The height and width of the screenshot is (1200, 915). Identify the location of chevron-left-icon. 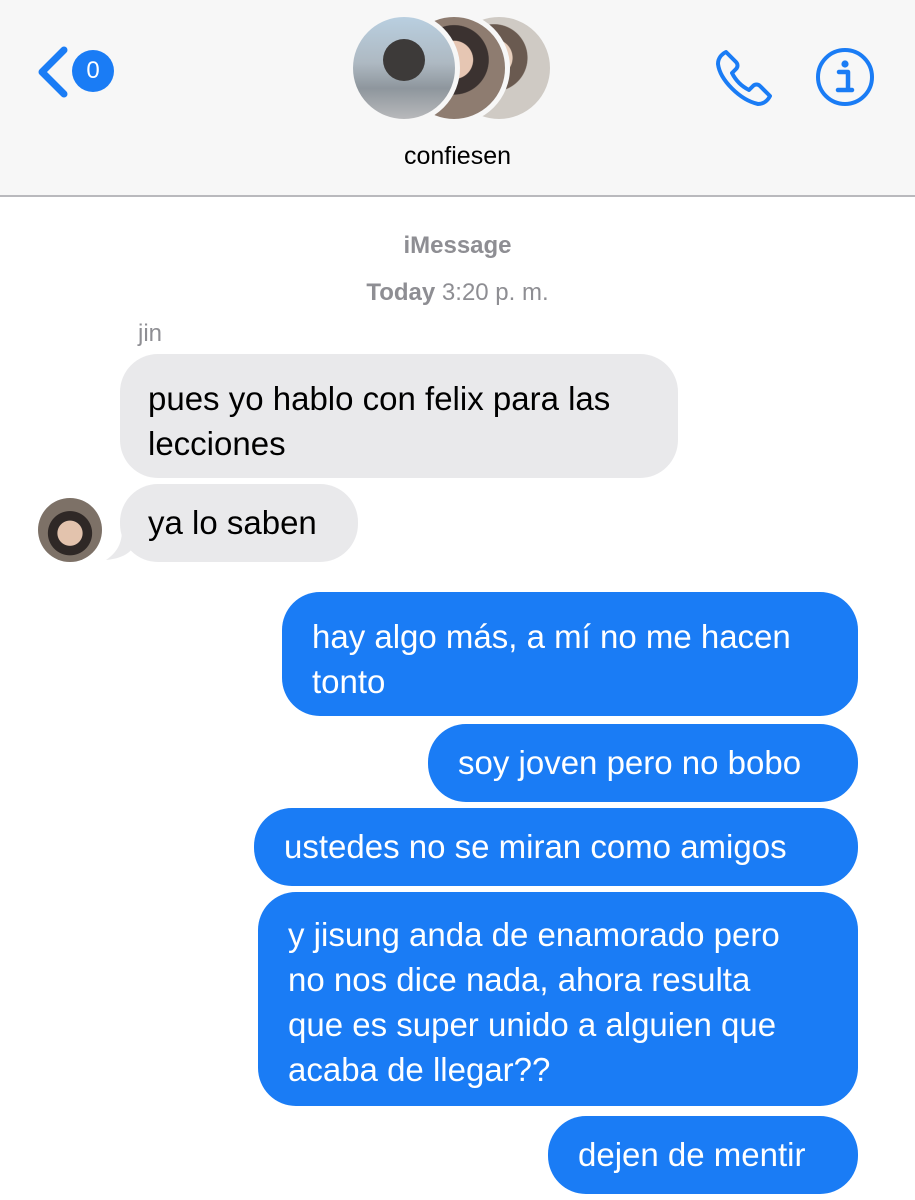
(53, 72).